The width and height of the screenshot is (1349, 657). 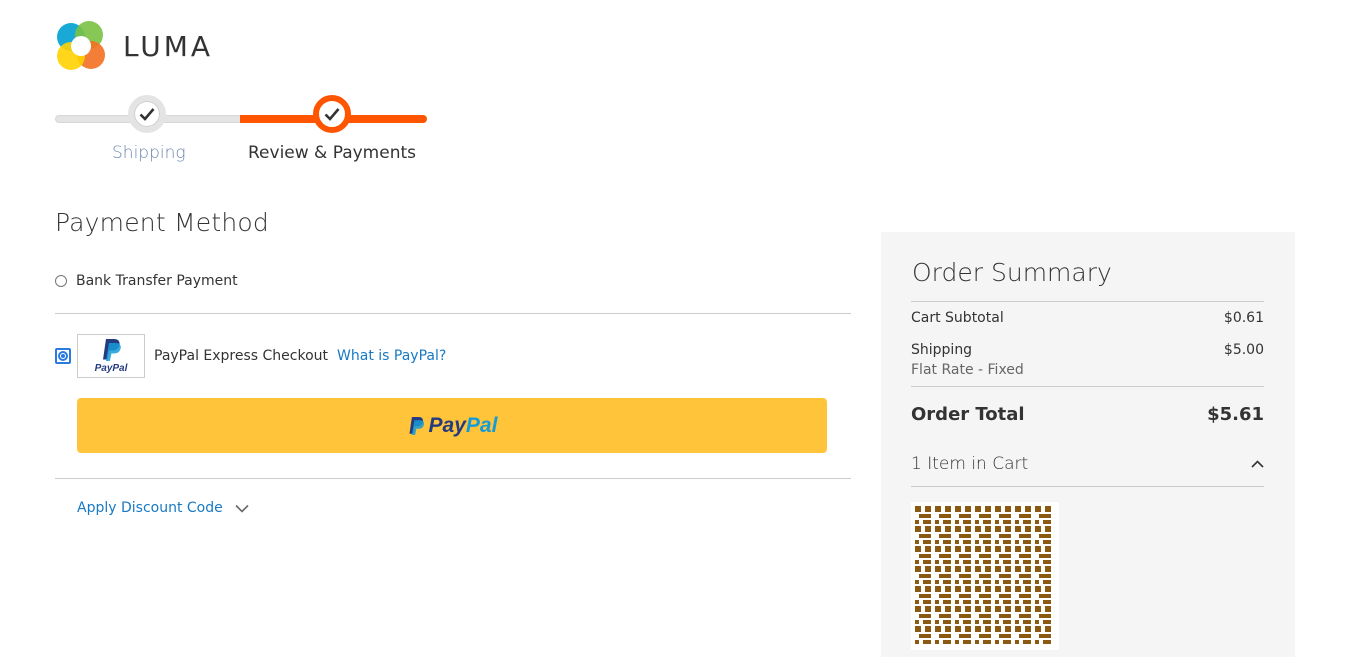 I want to click on chevron-down-icon, so click(x=242, y=508).